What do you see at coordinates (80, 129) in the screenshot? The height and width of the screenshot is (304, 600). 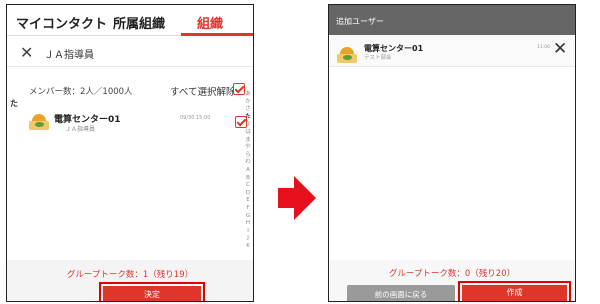 I see `item-subtitle: ＪＡ指導員` at bounding box center [80, 129].